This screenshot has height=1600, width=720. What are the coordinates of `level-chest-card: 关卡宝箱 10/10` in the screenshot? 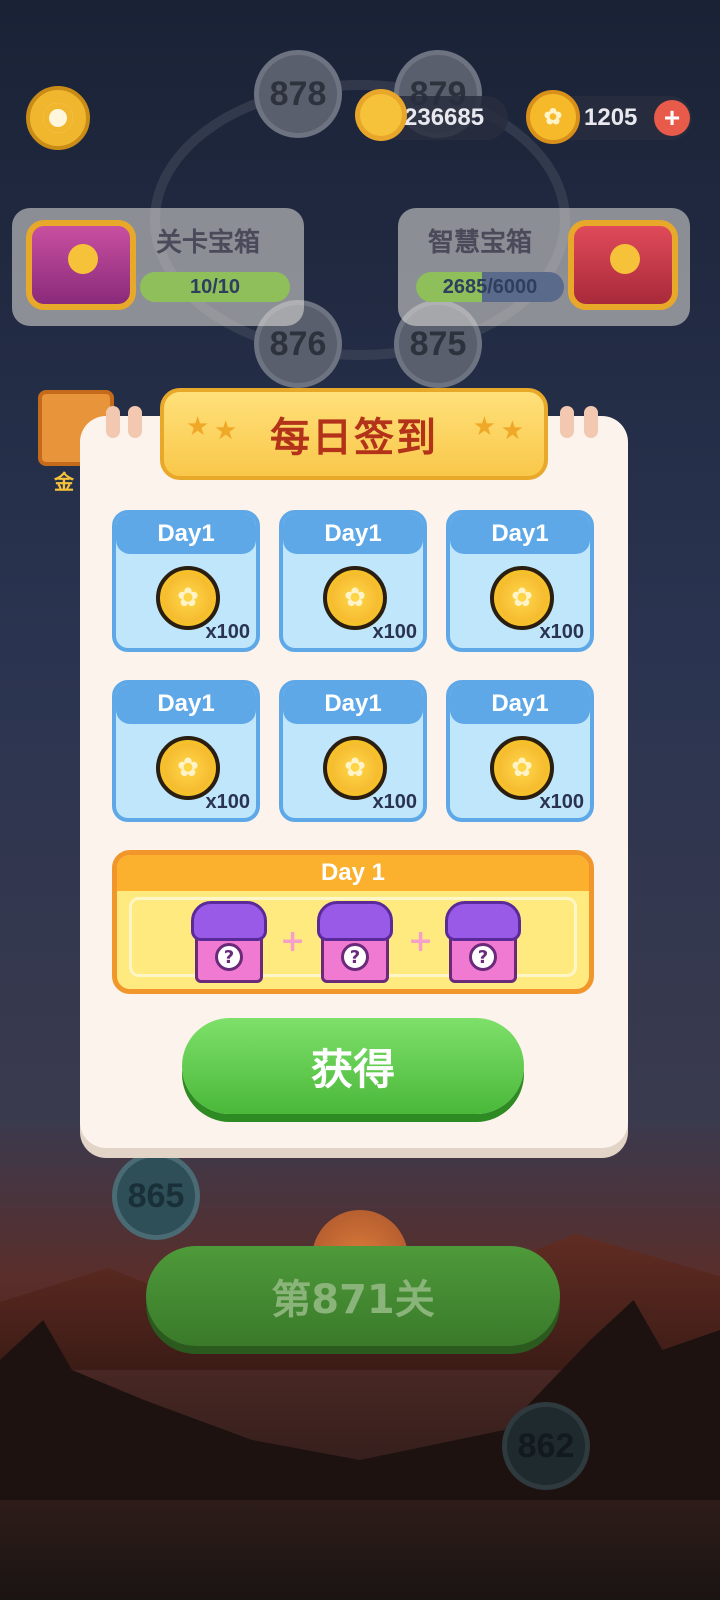 It's located at (158, 267).